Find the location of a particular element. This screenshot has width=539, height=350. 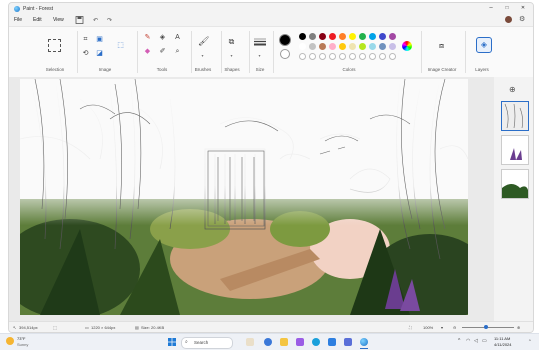

fit-to-window-icon: ⛶ is located at coordinates (410, 327).